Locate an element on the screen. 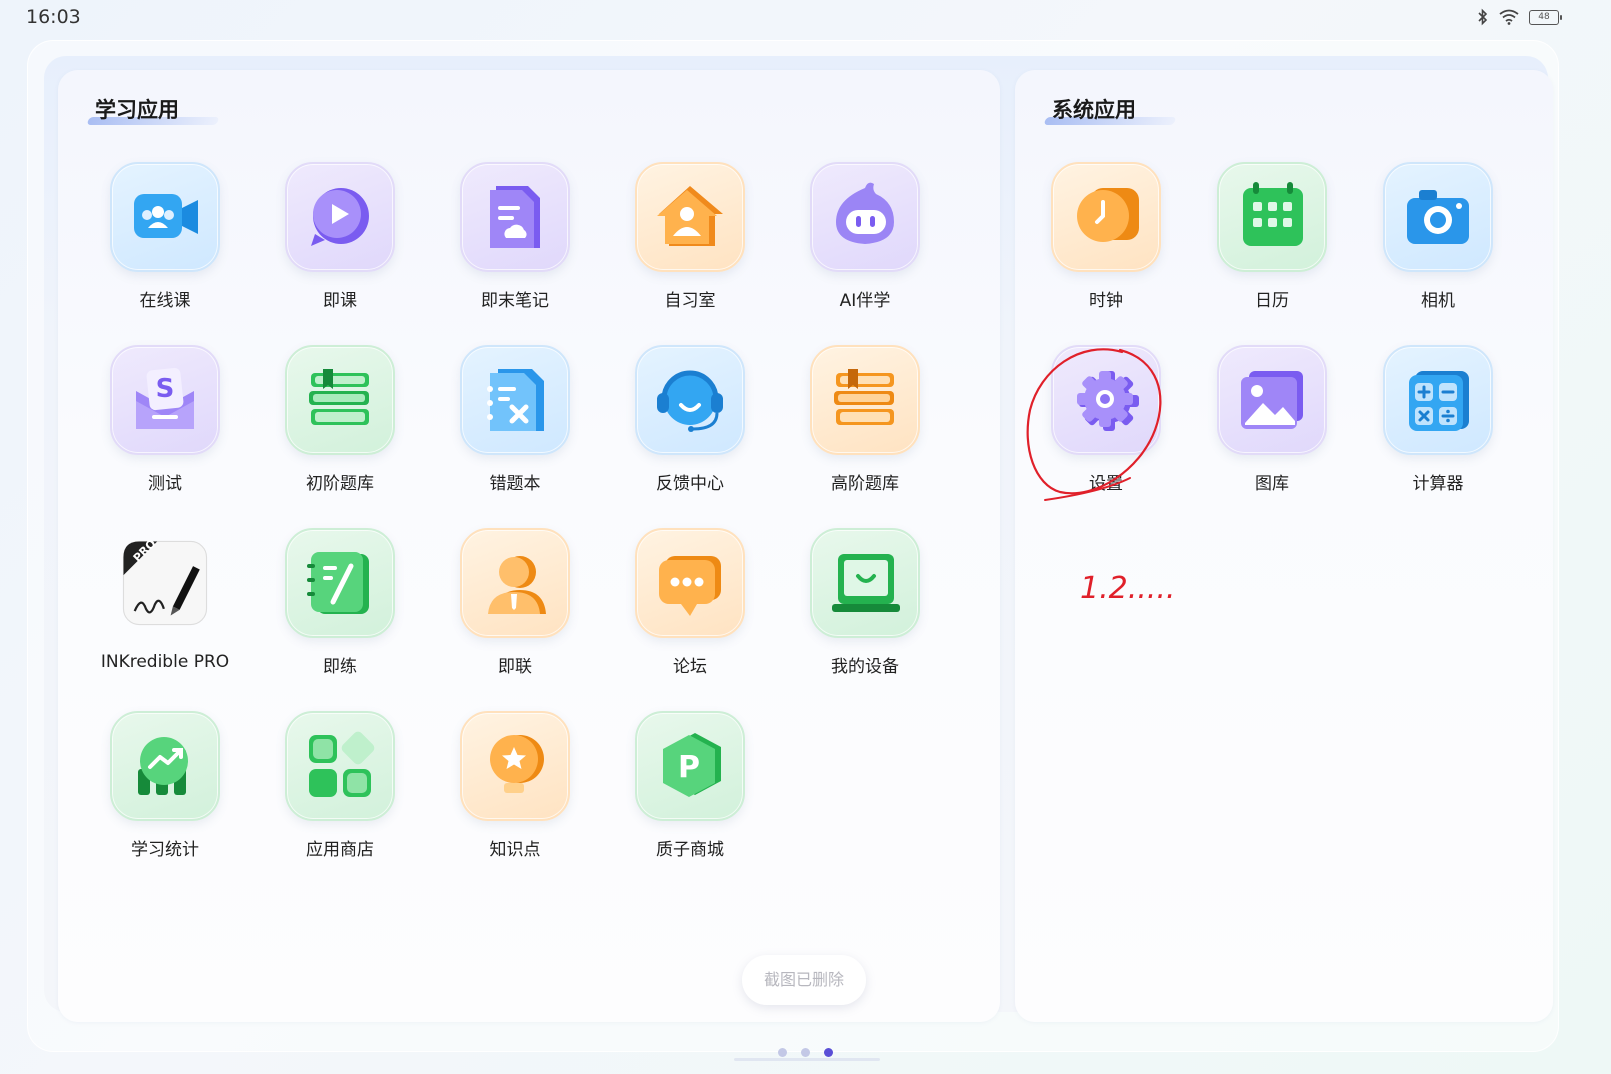  app-label: 在线课 is located at coordinates (165, 301).